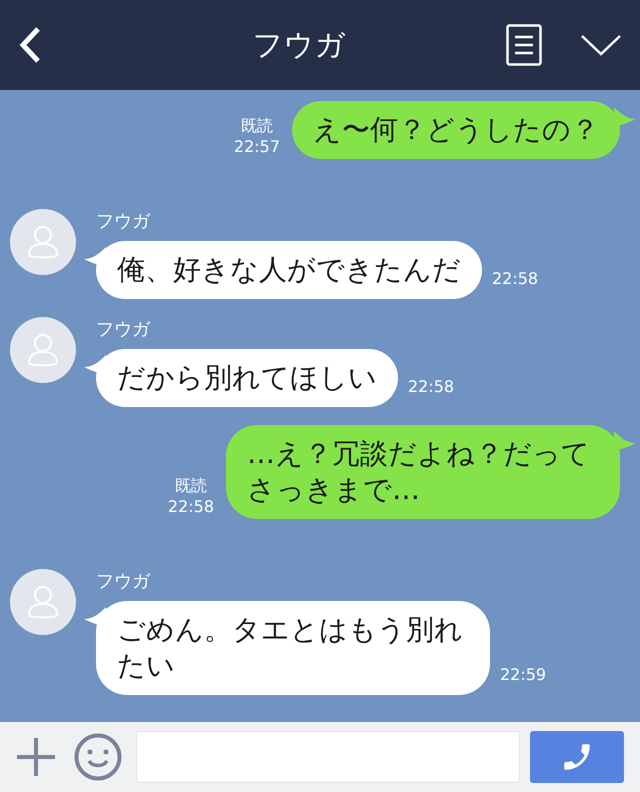  Describe the element at coordinates (299, 45) in the screenshot. I see `chat-title: フウガ` at that location.